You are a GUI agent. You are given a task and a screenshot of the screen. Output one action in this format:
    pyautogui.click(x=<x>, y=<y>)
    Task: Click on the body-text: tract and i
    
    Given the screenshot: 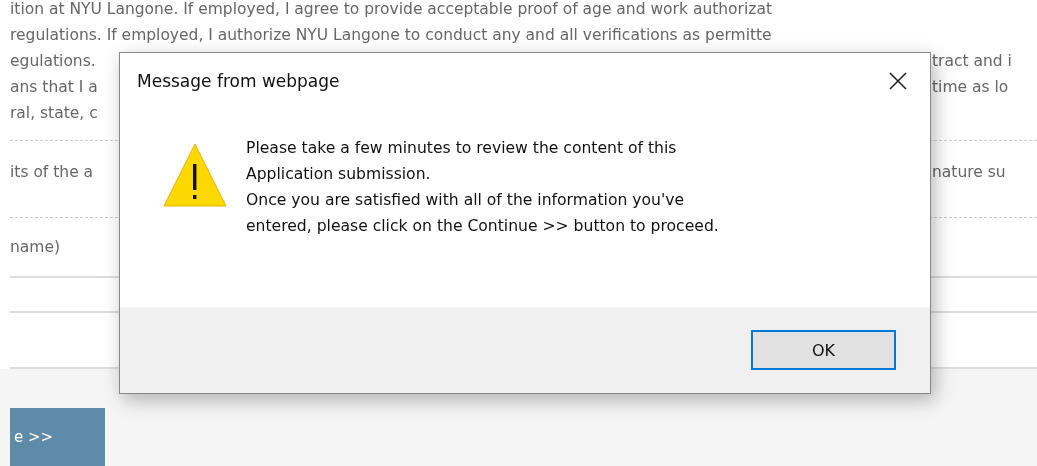 What is the action you would take?
    pyautogui.click(x=972, y=61)
    